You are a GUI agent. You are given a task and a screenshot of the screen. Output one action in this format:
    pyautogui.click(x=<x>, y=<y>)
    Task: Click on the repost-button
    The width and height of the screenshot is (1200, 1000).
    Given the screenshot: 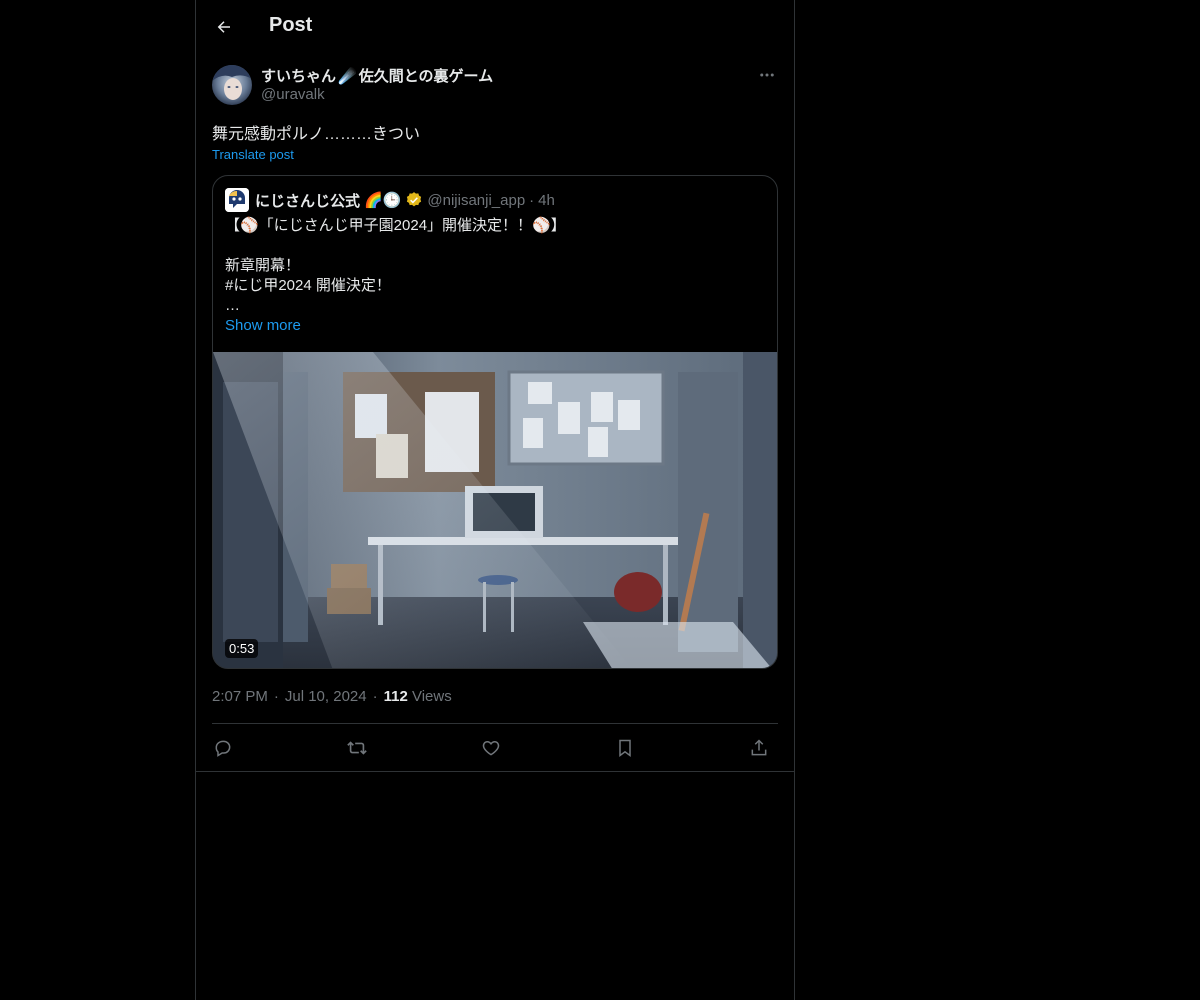 What is the action you would take?
    pyautogui.click(x=357, y=748)
    